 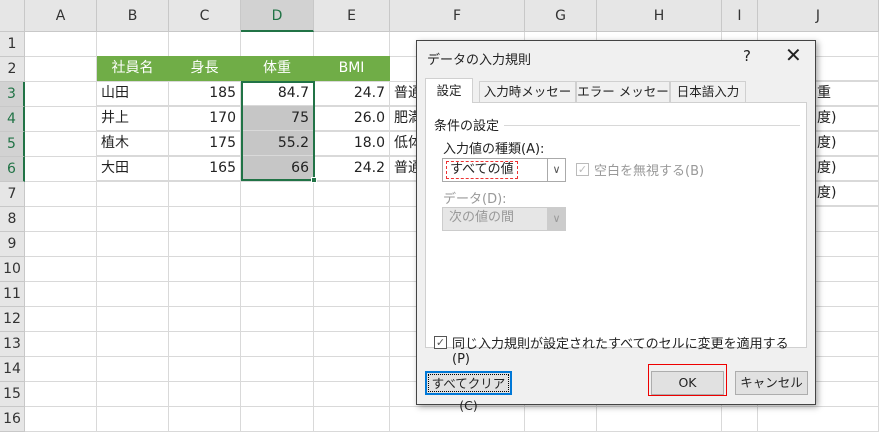 What do you see at coordinates (352, 16) in the screenshot?
I see `col-header-e: E` at bounding box center [352, 16].